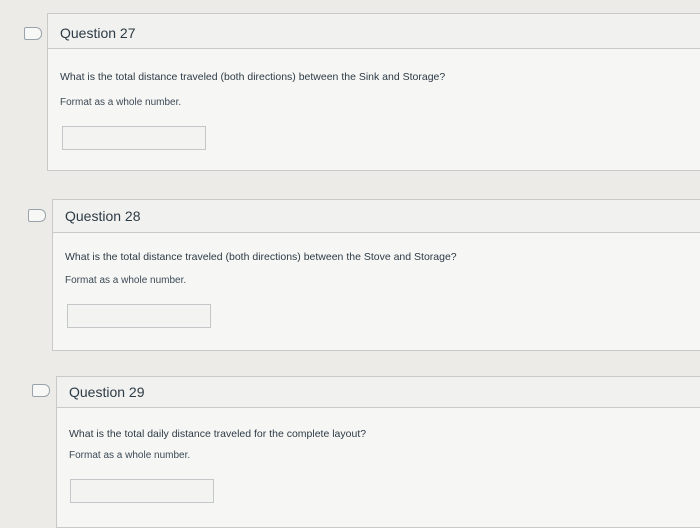 This screenshot has height=528, width=700. What do you see at coordinates (376, 216) in the screenshot?
I see `question-header: Question 28` at bounding box center [376, 216].